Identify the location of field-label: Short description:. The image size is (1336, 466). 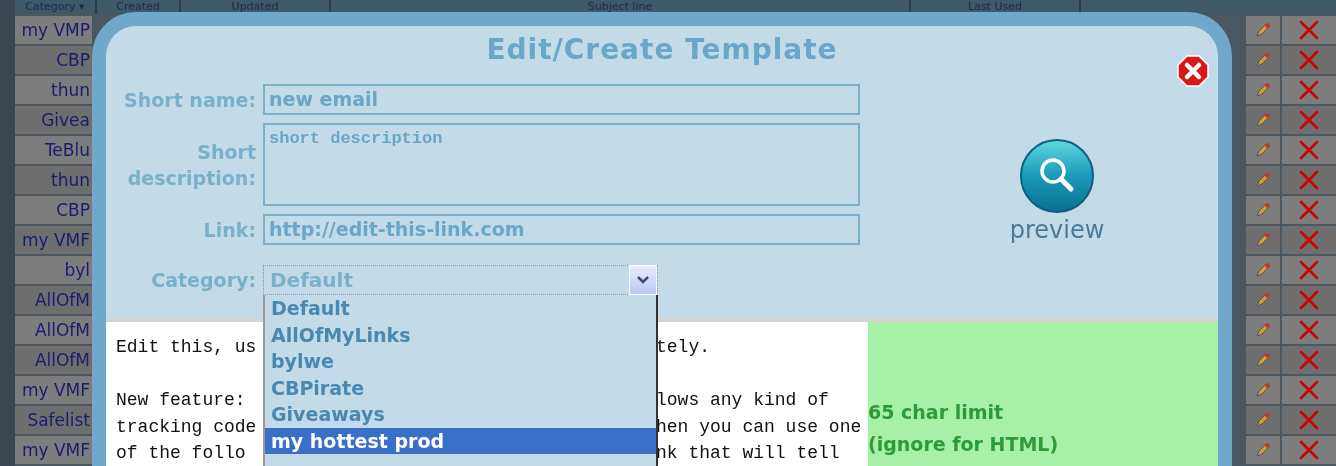
(191, 165).